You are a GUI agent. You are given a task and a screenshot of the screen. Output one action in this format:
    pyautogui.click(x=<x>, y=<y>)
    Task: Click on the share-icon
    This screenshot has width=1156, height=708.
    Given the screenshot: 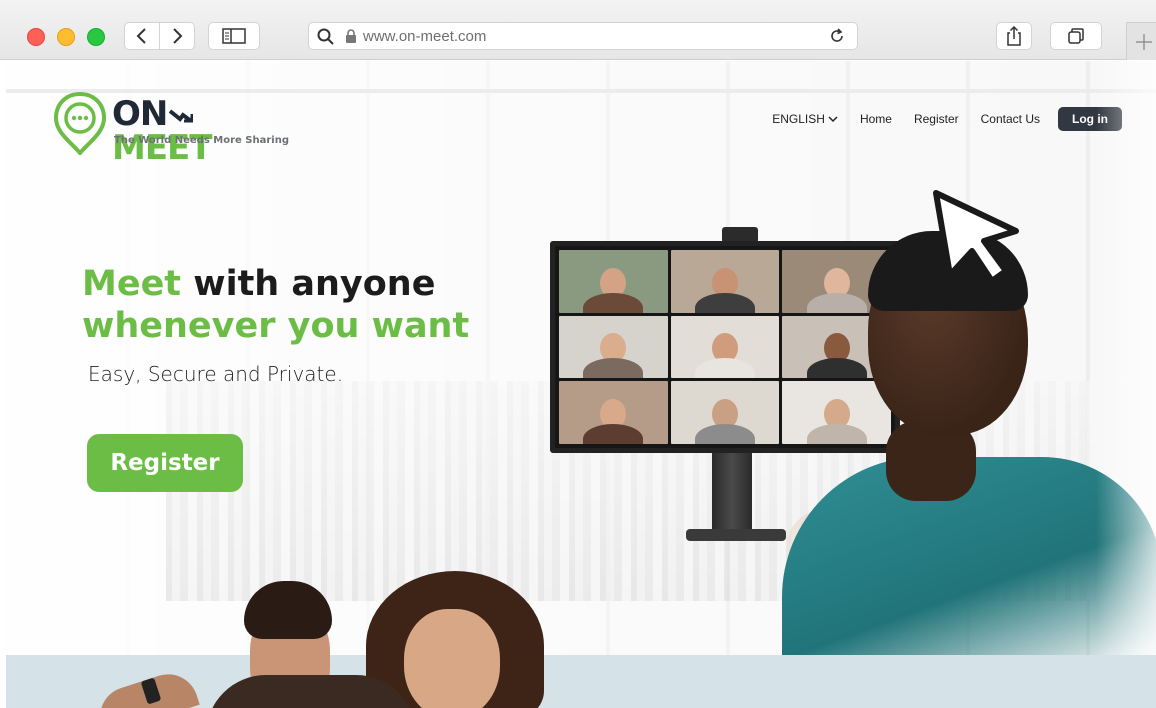 What is the action you would take?
    pyautogui.click(x=1014, y=36)
    